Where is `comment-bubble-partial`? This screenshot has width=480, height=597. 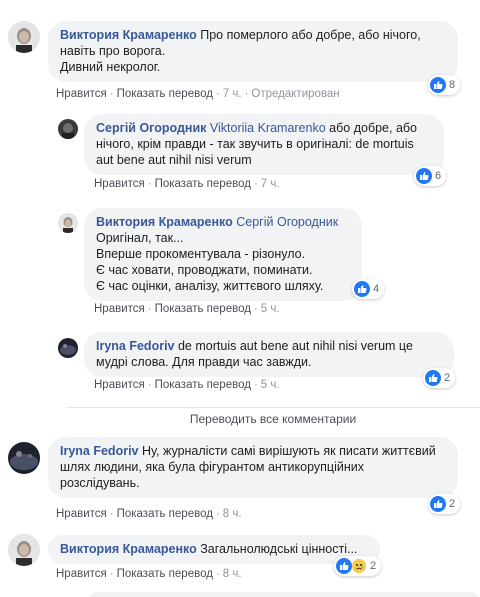
comment-bubble-partial is located at coordinates (284, 594).